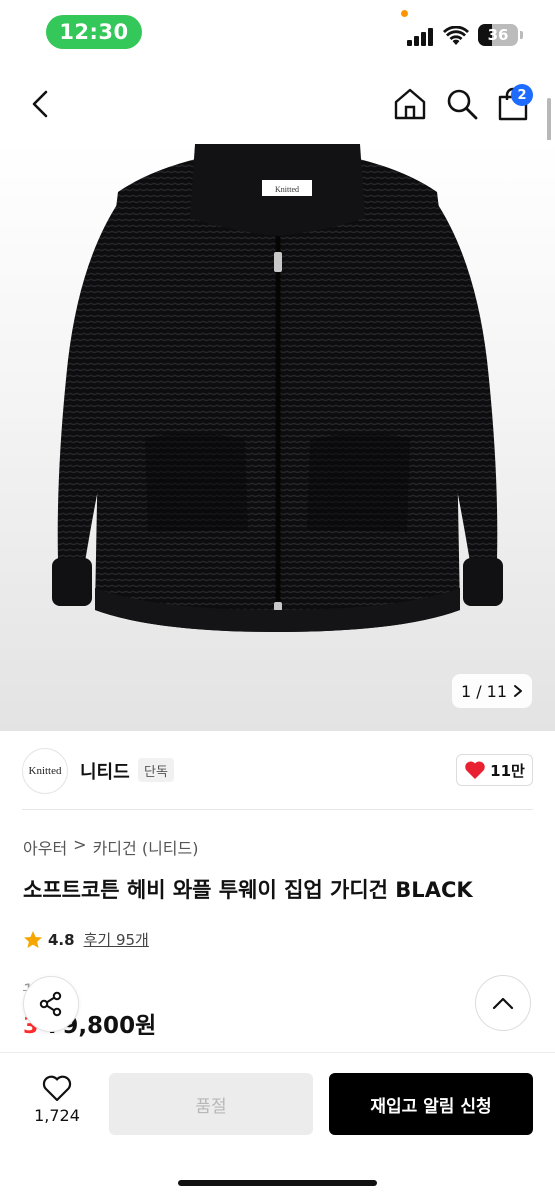  Describe the element at coordinates (277, 771) in the screenshot. I see `brand-row: Knitted 니티드 단독 11만` at that location.